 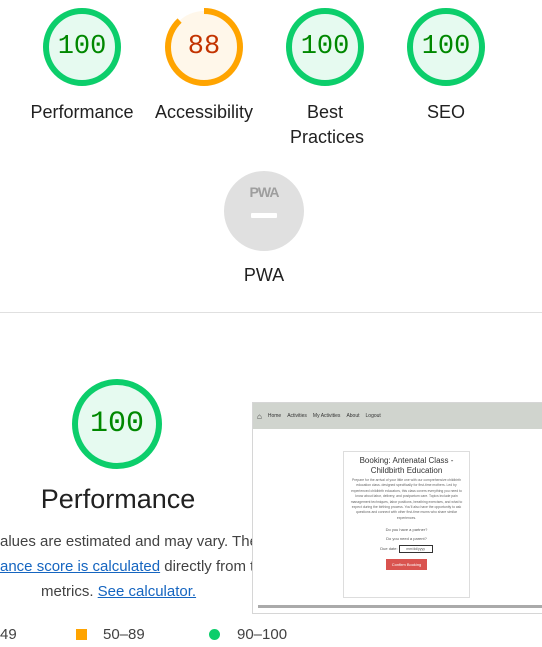 I want to click on legend-average: 50–89, so click(x=110, y=634).